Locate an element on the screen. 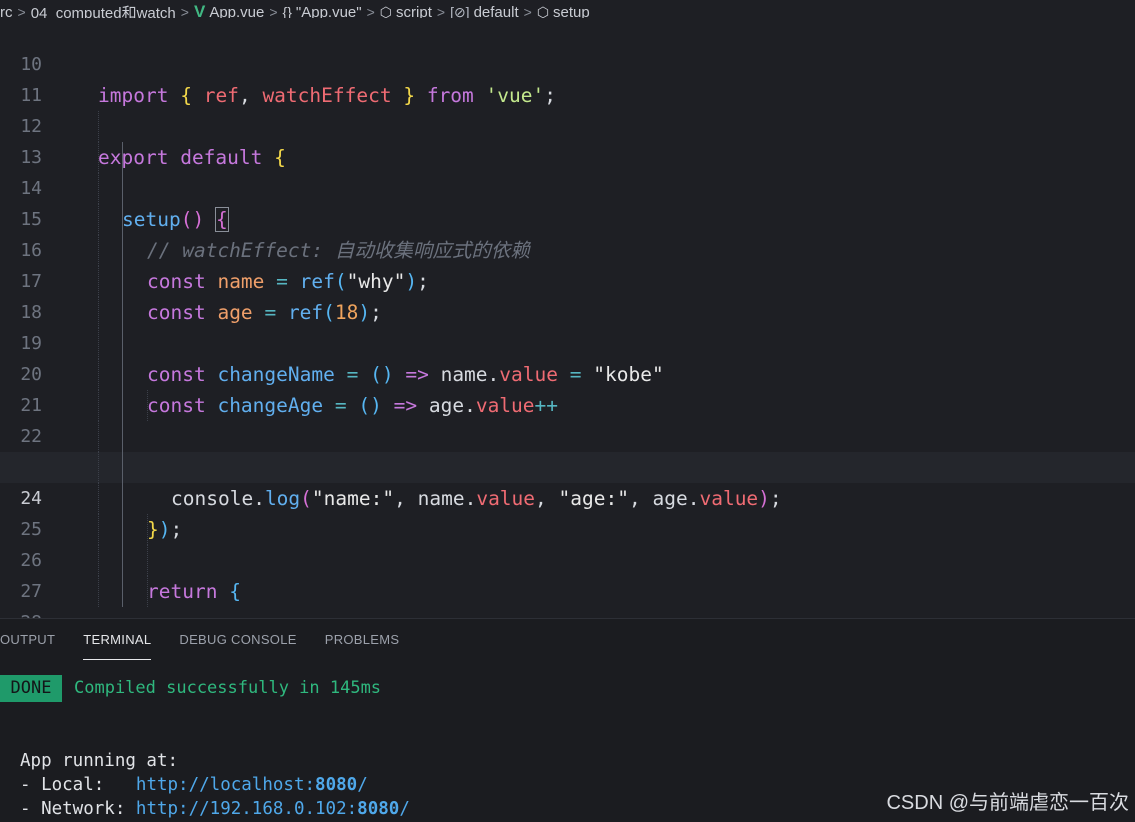  network-url: http://192.168.0.102: is located at coordinates (246, 809).